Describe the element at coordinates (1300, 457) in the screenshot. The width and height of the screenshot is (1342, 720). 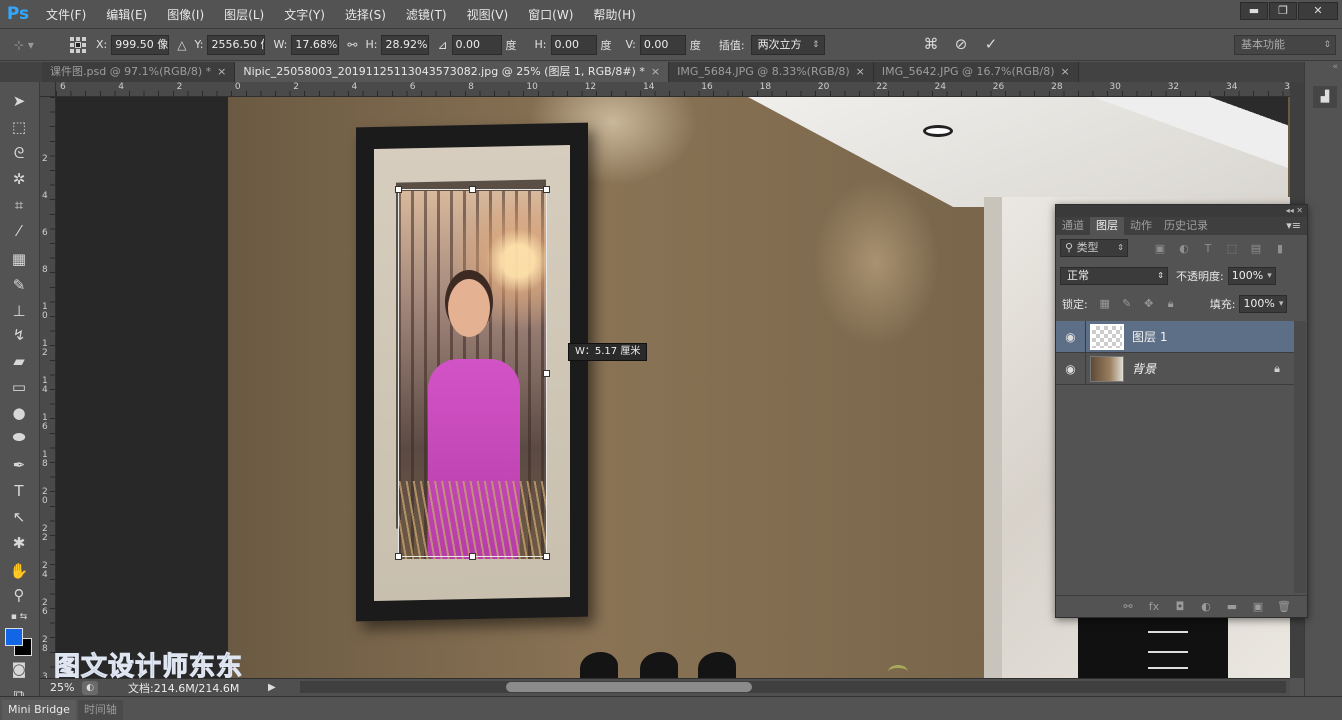
I see `layers-scrollbar` at that location.